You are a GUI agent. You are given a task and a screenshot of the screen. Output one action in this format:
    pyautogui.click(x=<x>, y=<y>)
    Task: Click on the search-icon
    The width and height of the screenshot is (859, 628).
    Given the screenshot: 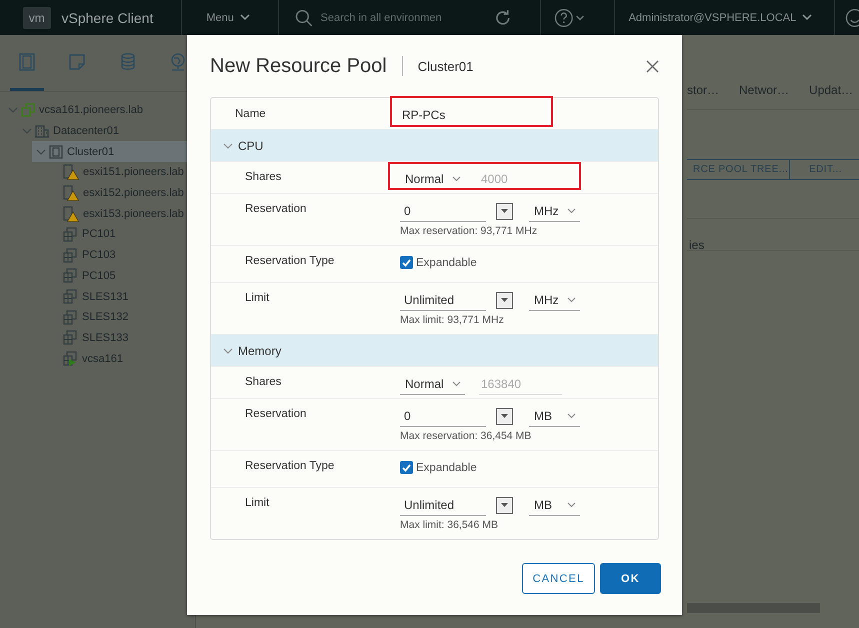 What is the action you would take?
    pyautogui.click(x=303, y=17)
    